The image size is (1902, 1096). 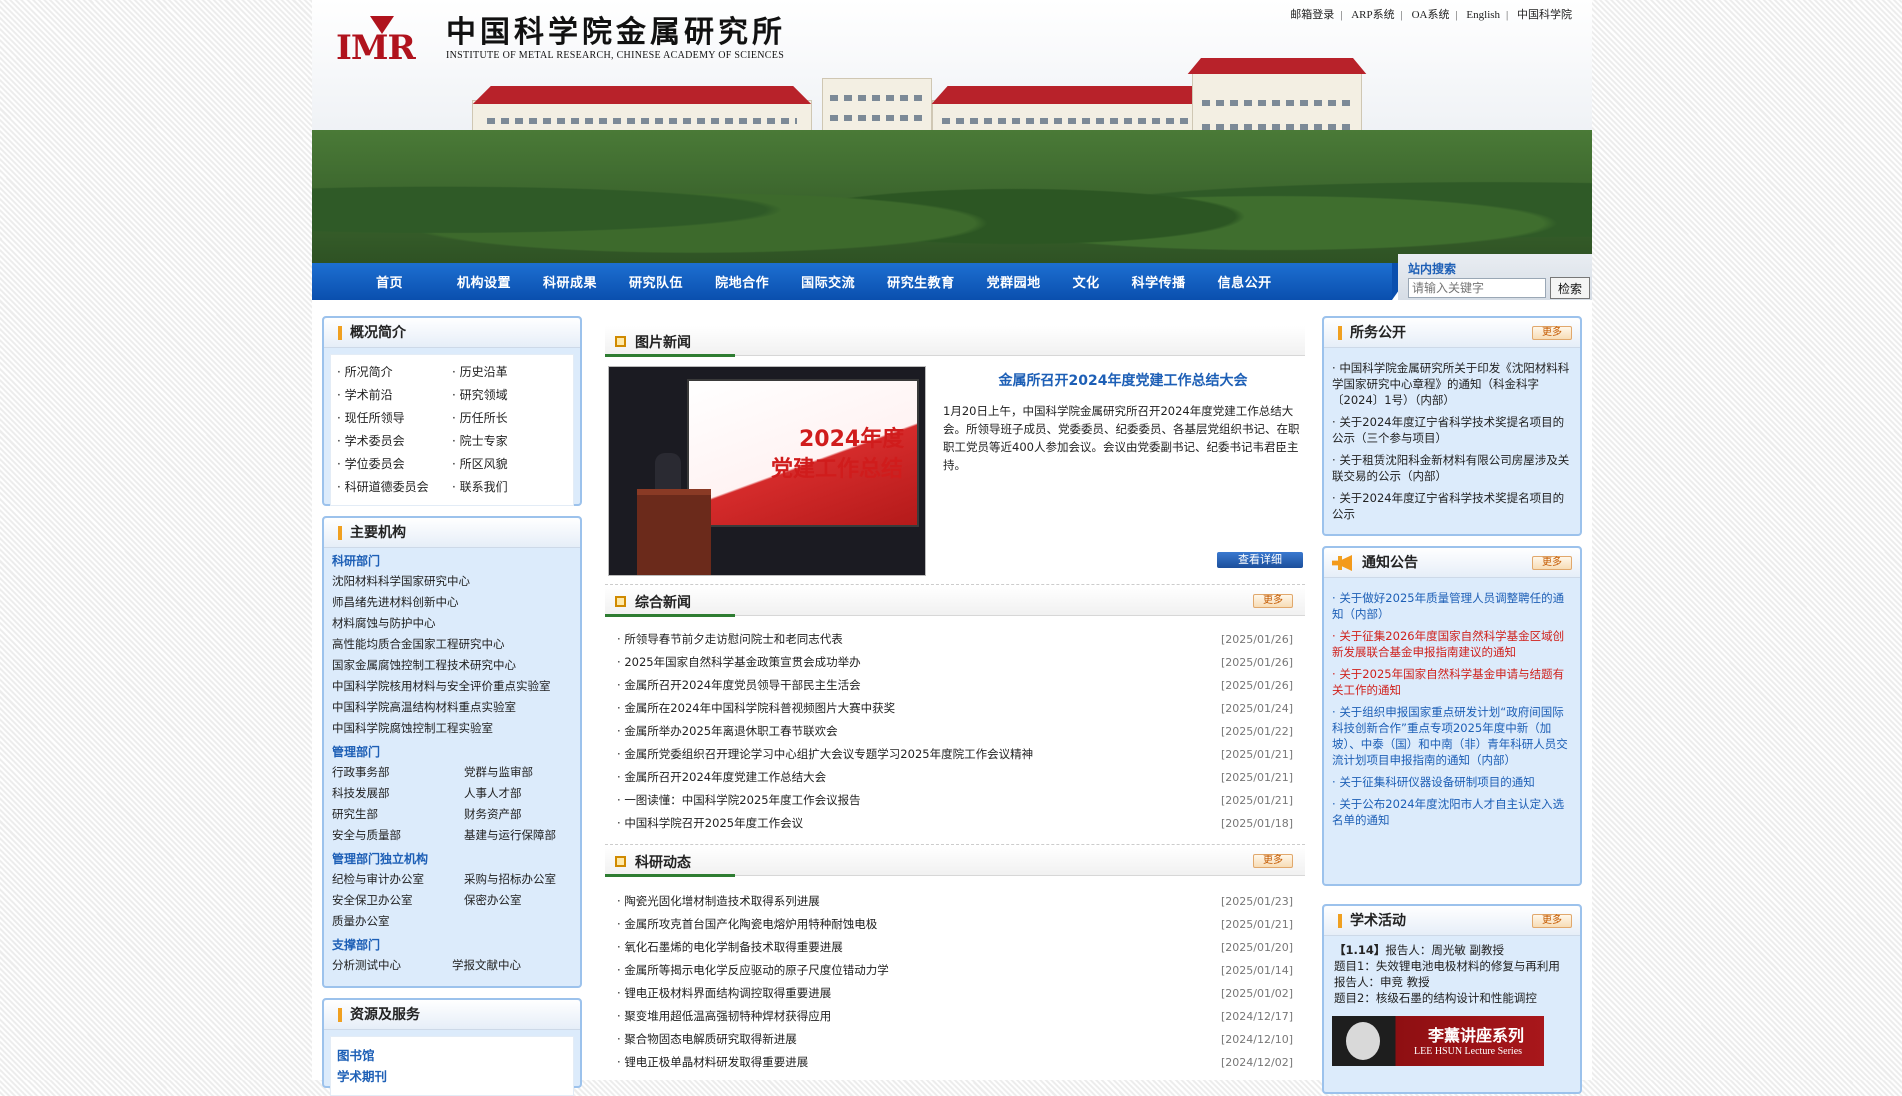 I want to click on org-link: 高性能均质合金国家工程研究中心, so click(x=452, y=644).